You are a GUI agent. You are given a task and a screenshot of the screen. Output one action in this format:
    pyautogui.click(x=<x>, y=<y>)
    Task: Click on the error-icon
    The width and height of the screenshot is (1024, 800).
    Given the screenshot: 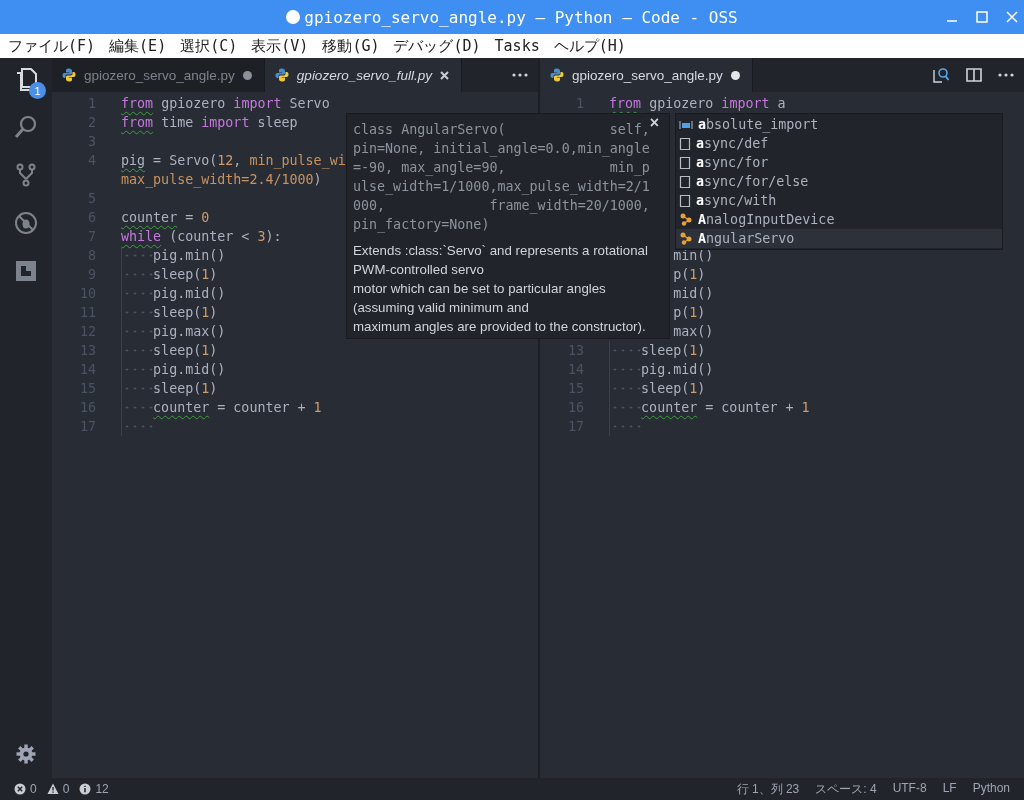 What is the action you would take?
    pyautogui.click(x=20, y=789)
    